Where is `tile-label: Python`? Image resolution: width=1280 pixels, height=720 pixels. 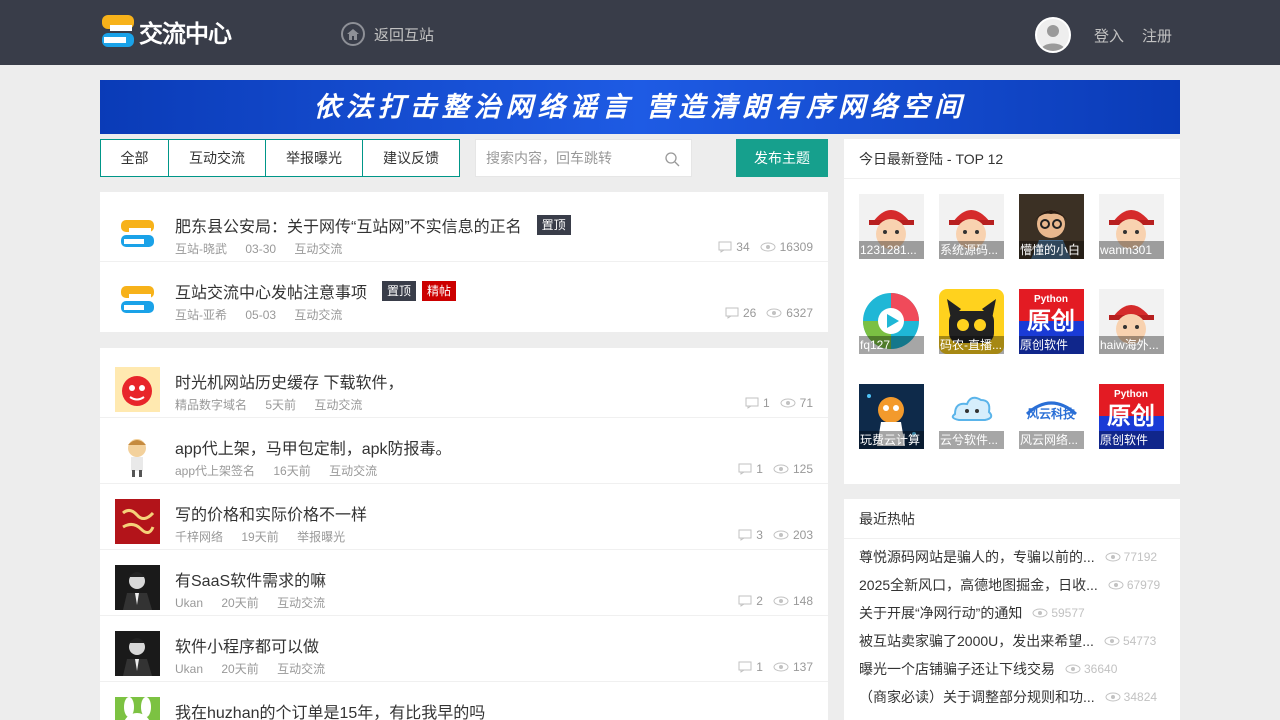
tile-label: Python is located at coordinates (1051, 299).